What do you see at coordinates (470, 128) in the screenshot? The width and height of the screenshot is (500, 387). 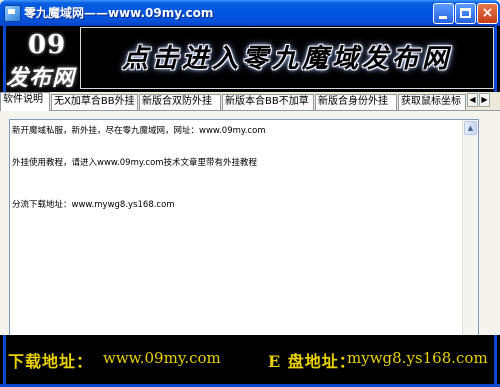 I see `scroll-up-button: ▲` at bounding box center [470, 128].